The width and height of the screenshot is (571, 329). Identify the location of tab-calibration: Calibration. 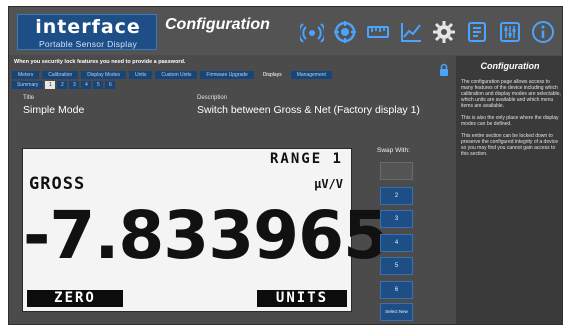
(60, 75).